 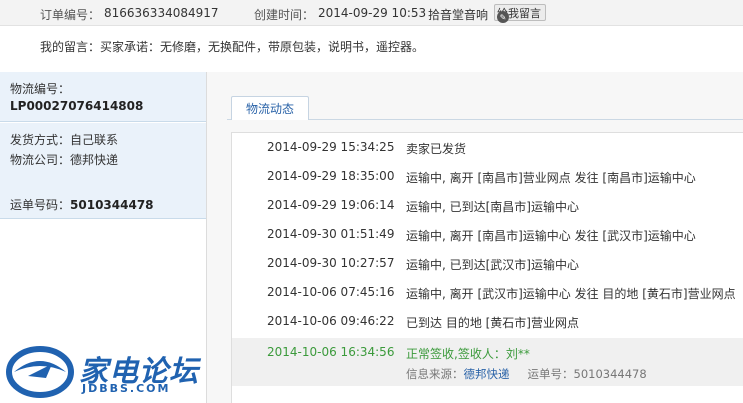 I want to click on order-number-label: 订单编号：, so click(x=70, y=15).